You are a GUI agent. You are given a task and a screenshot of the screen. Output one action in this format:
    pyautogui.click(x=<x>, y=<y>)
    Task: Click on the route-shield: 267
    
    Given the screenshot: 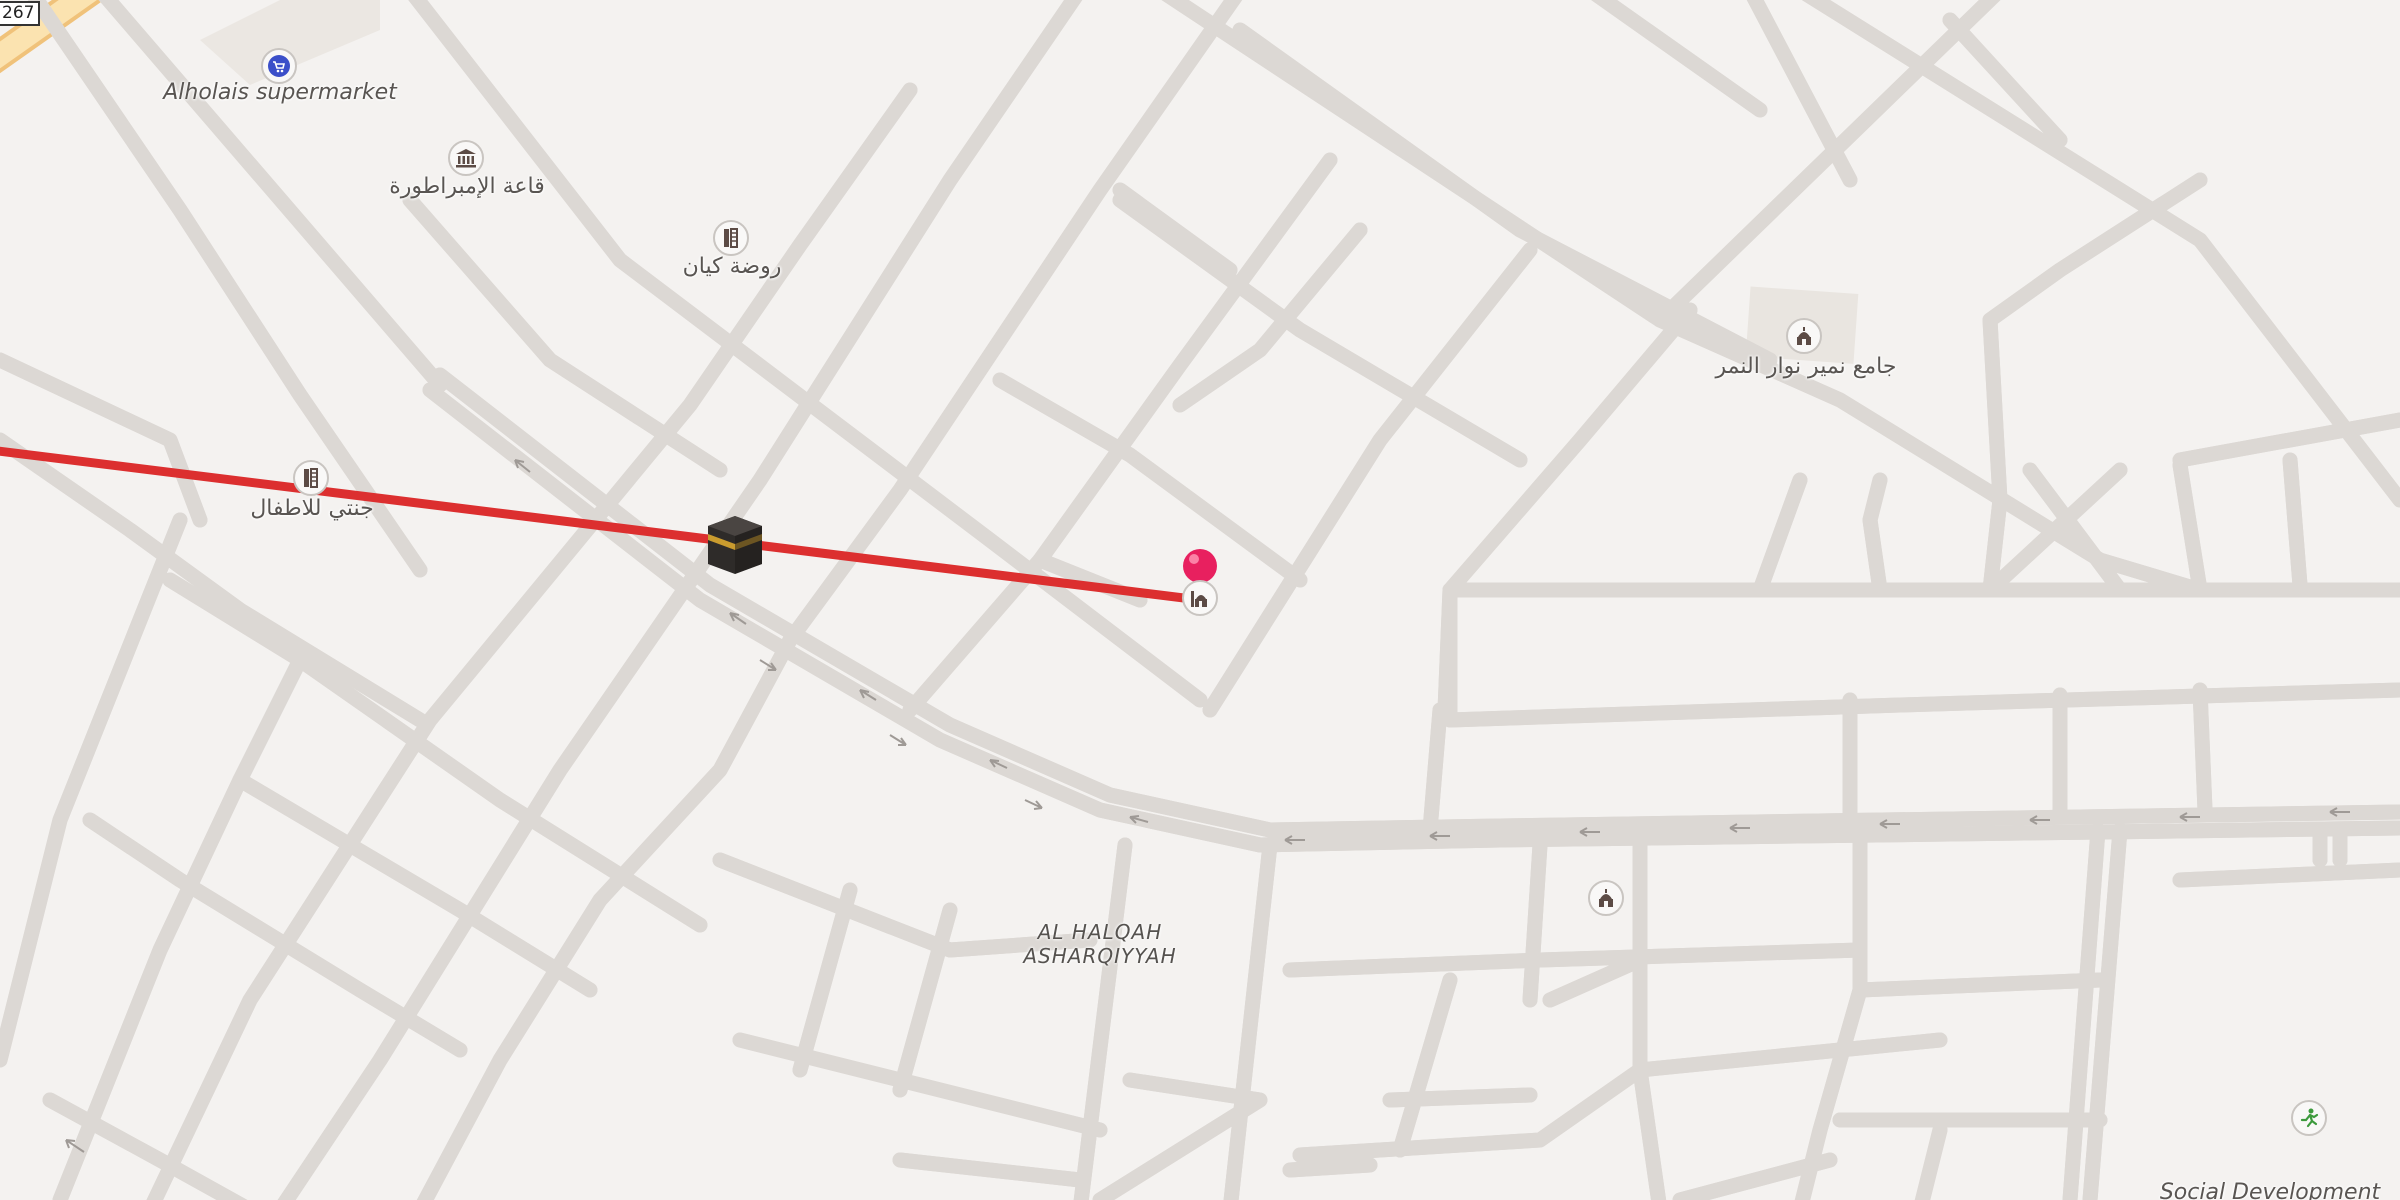 What is the action you would take?
    pyautogui.click(x=20, y=13)
    